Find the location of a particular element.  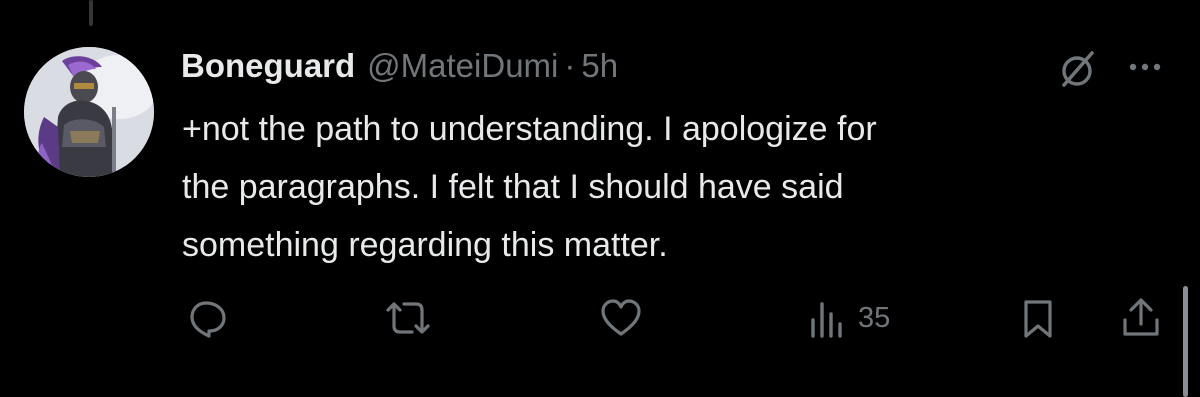

reply-icon is located at coordinates (208, 318).